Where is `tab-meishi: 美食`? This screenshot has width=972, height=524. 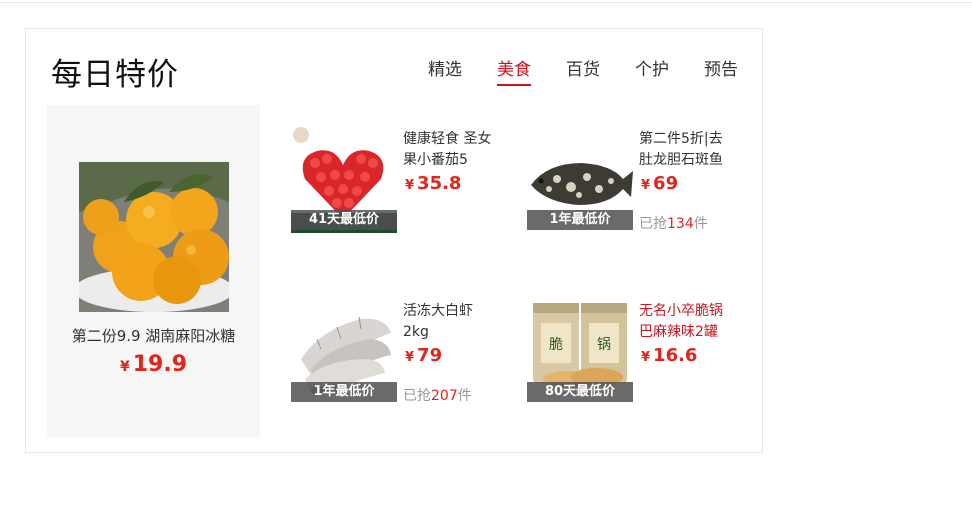
tab-meishi: 美食 is located at coordinates (514, 70).